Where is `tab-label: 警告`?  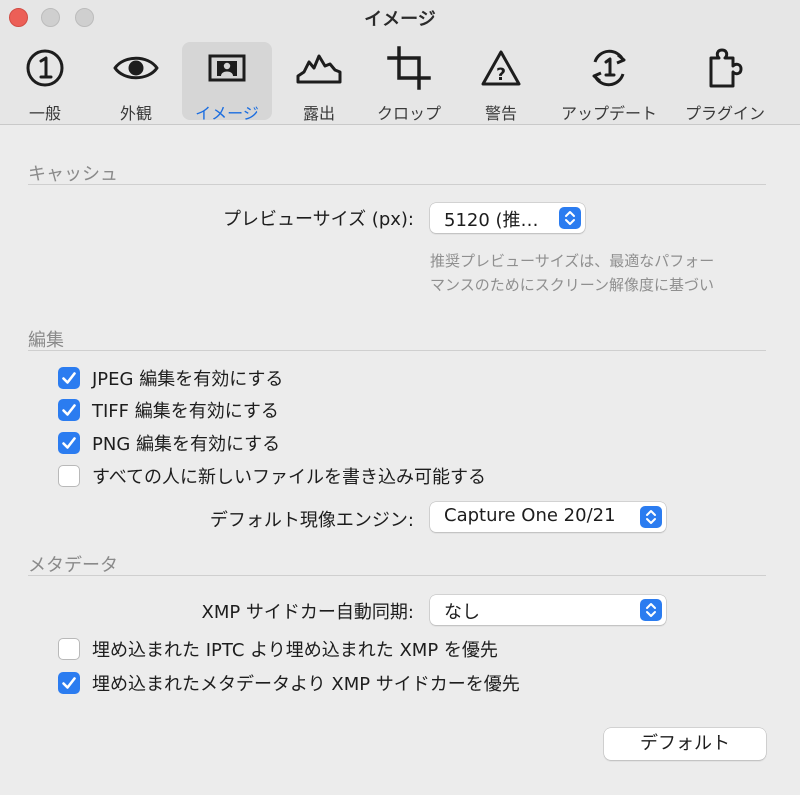
tab-label: 警告 is located at coordinates (500, 113).